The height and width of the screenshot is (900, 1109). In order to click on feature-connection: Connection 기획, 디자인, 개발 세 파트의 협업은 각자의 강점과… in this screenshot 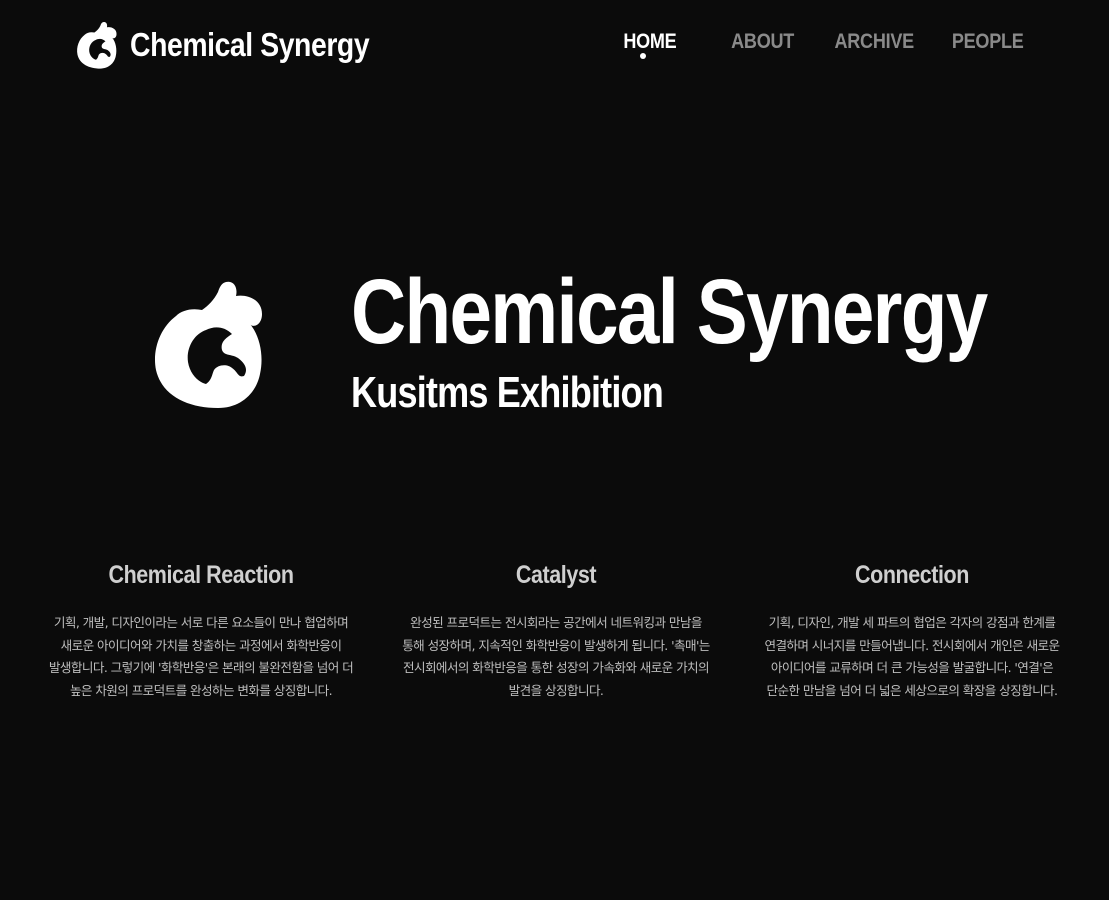, I will do `click(912, 630)`.